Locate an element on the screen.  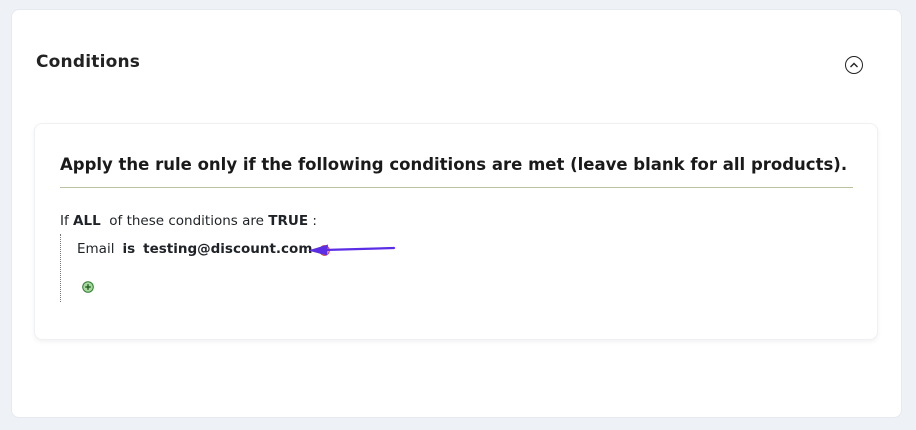
collapse-button is located at coordinates (854, 65).